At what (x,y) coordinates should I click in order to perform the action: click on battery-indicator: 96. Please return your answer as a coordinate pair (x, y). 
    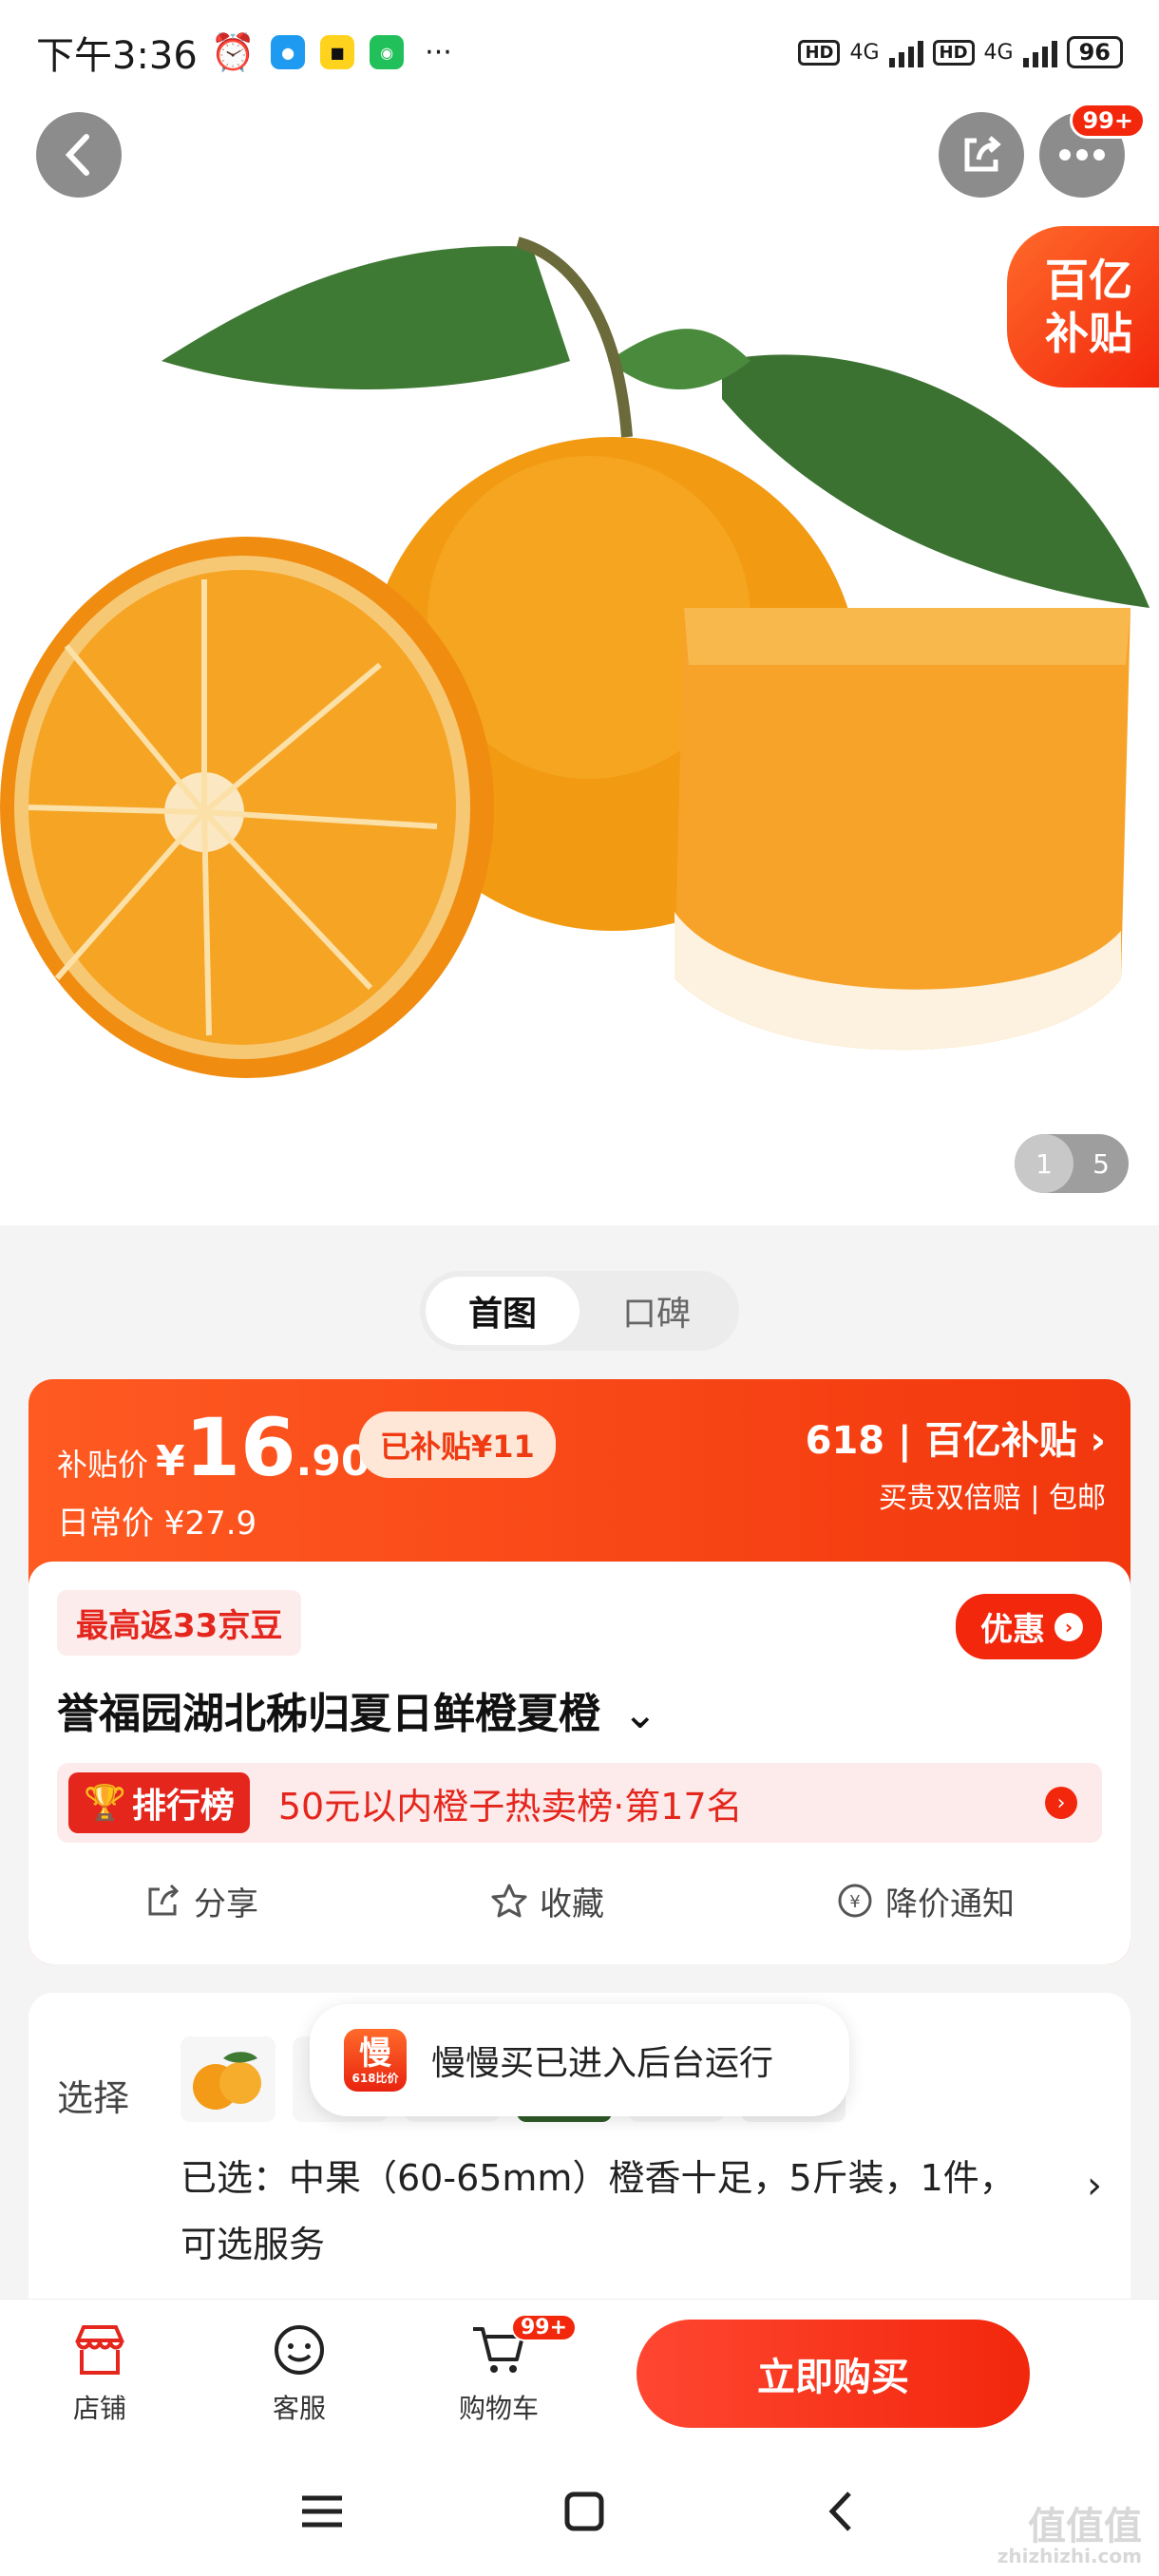
    Looking at the image, I should click on (1094, 52).